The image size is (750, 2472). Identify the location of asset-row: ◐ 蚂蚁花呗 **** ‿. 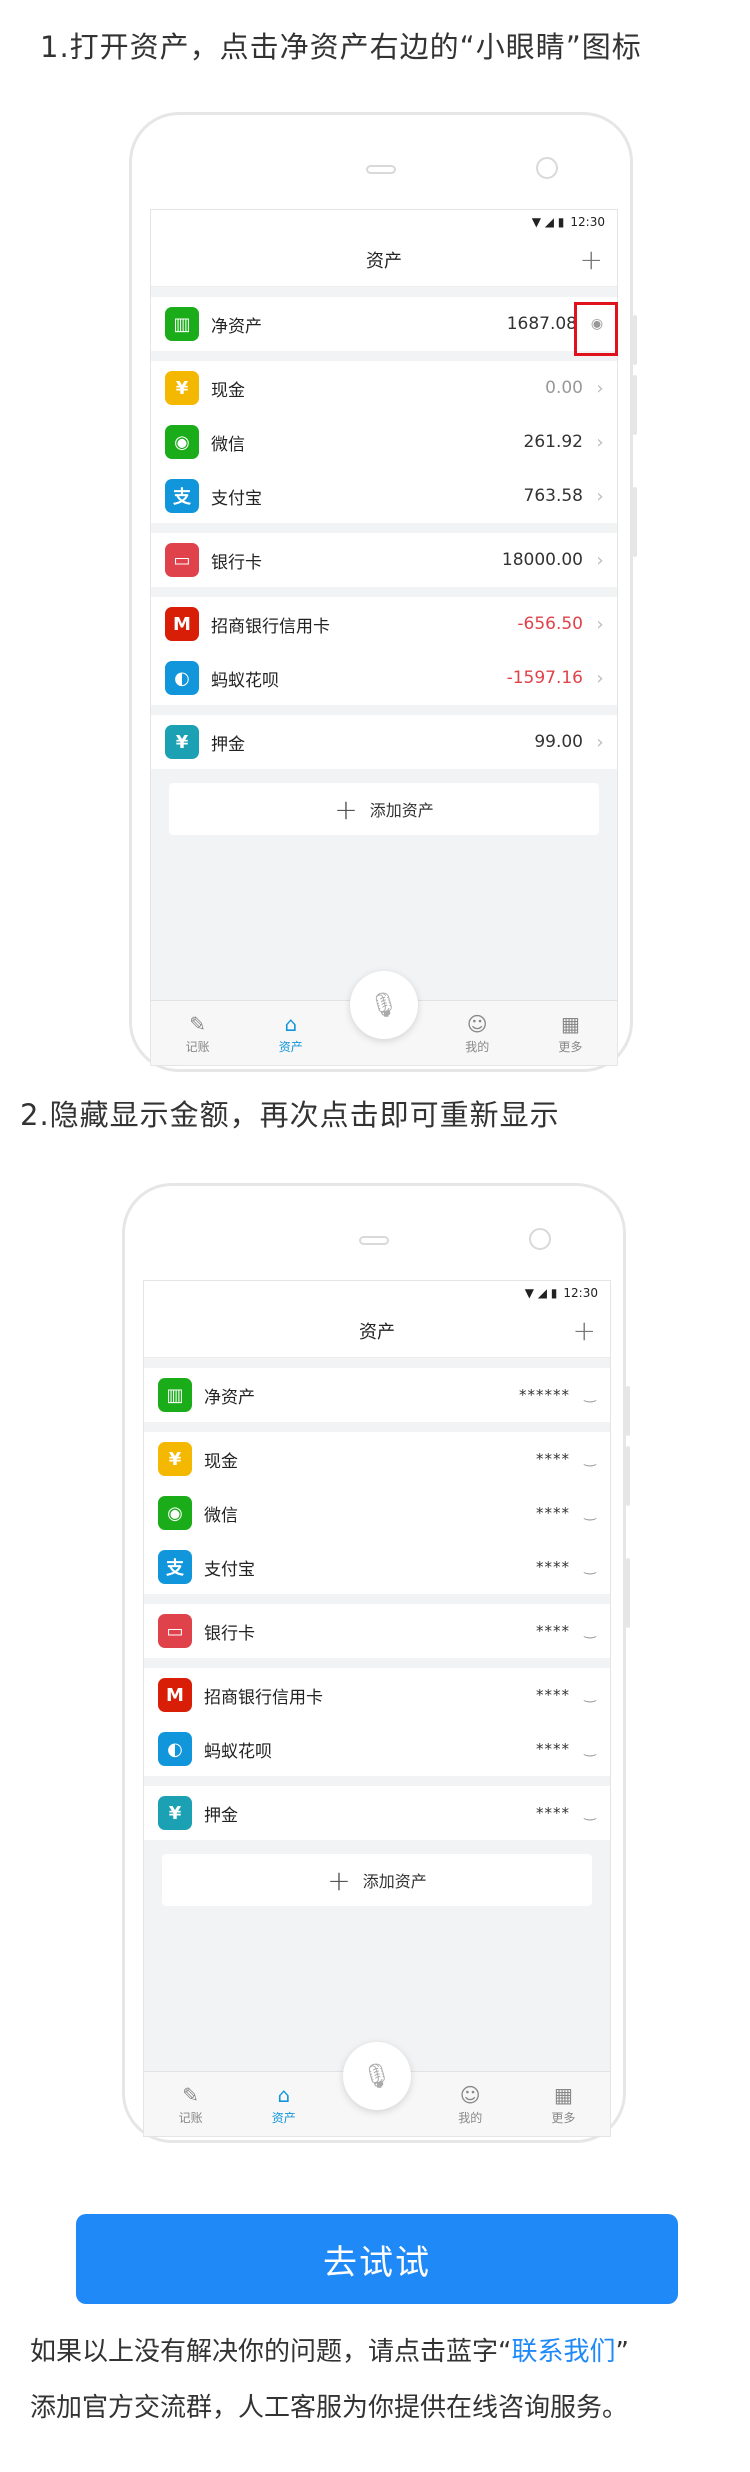
(377, 1749).